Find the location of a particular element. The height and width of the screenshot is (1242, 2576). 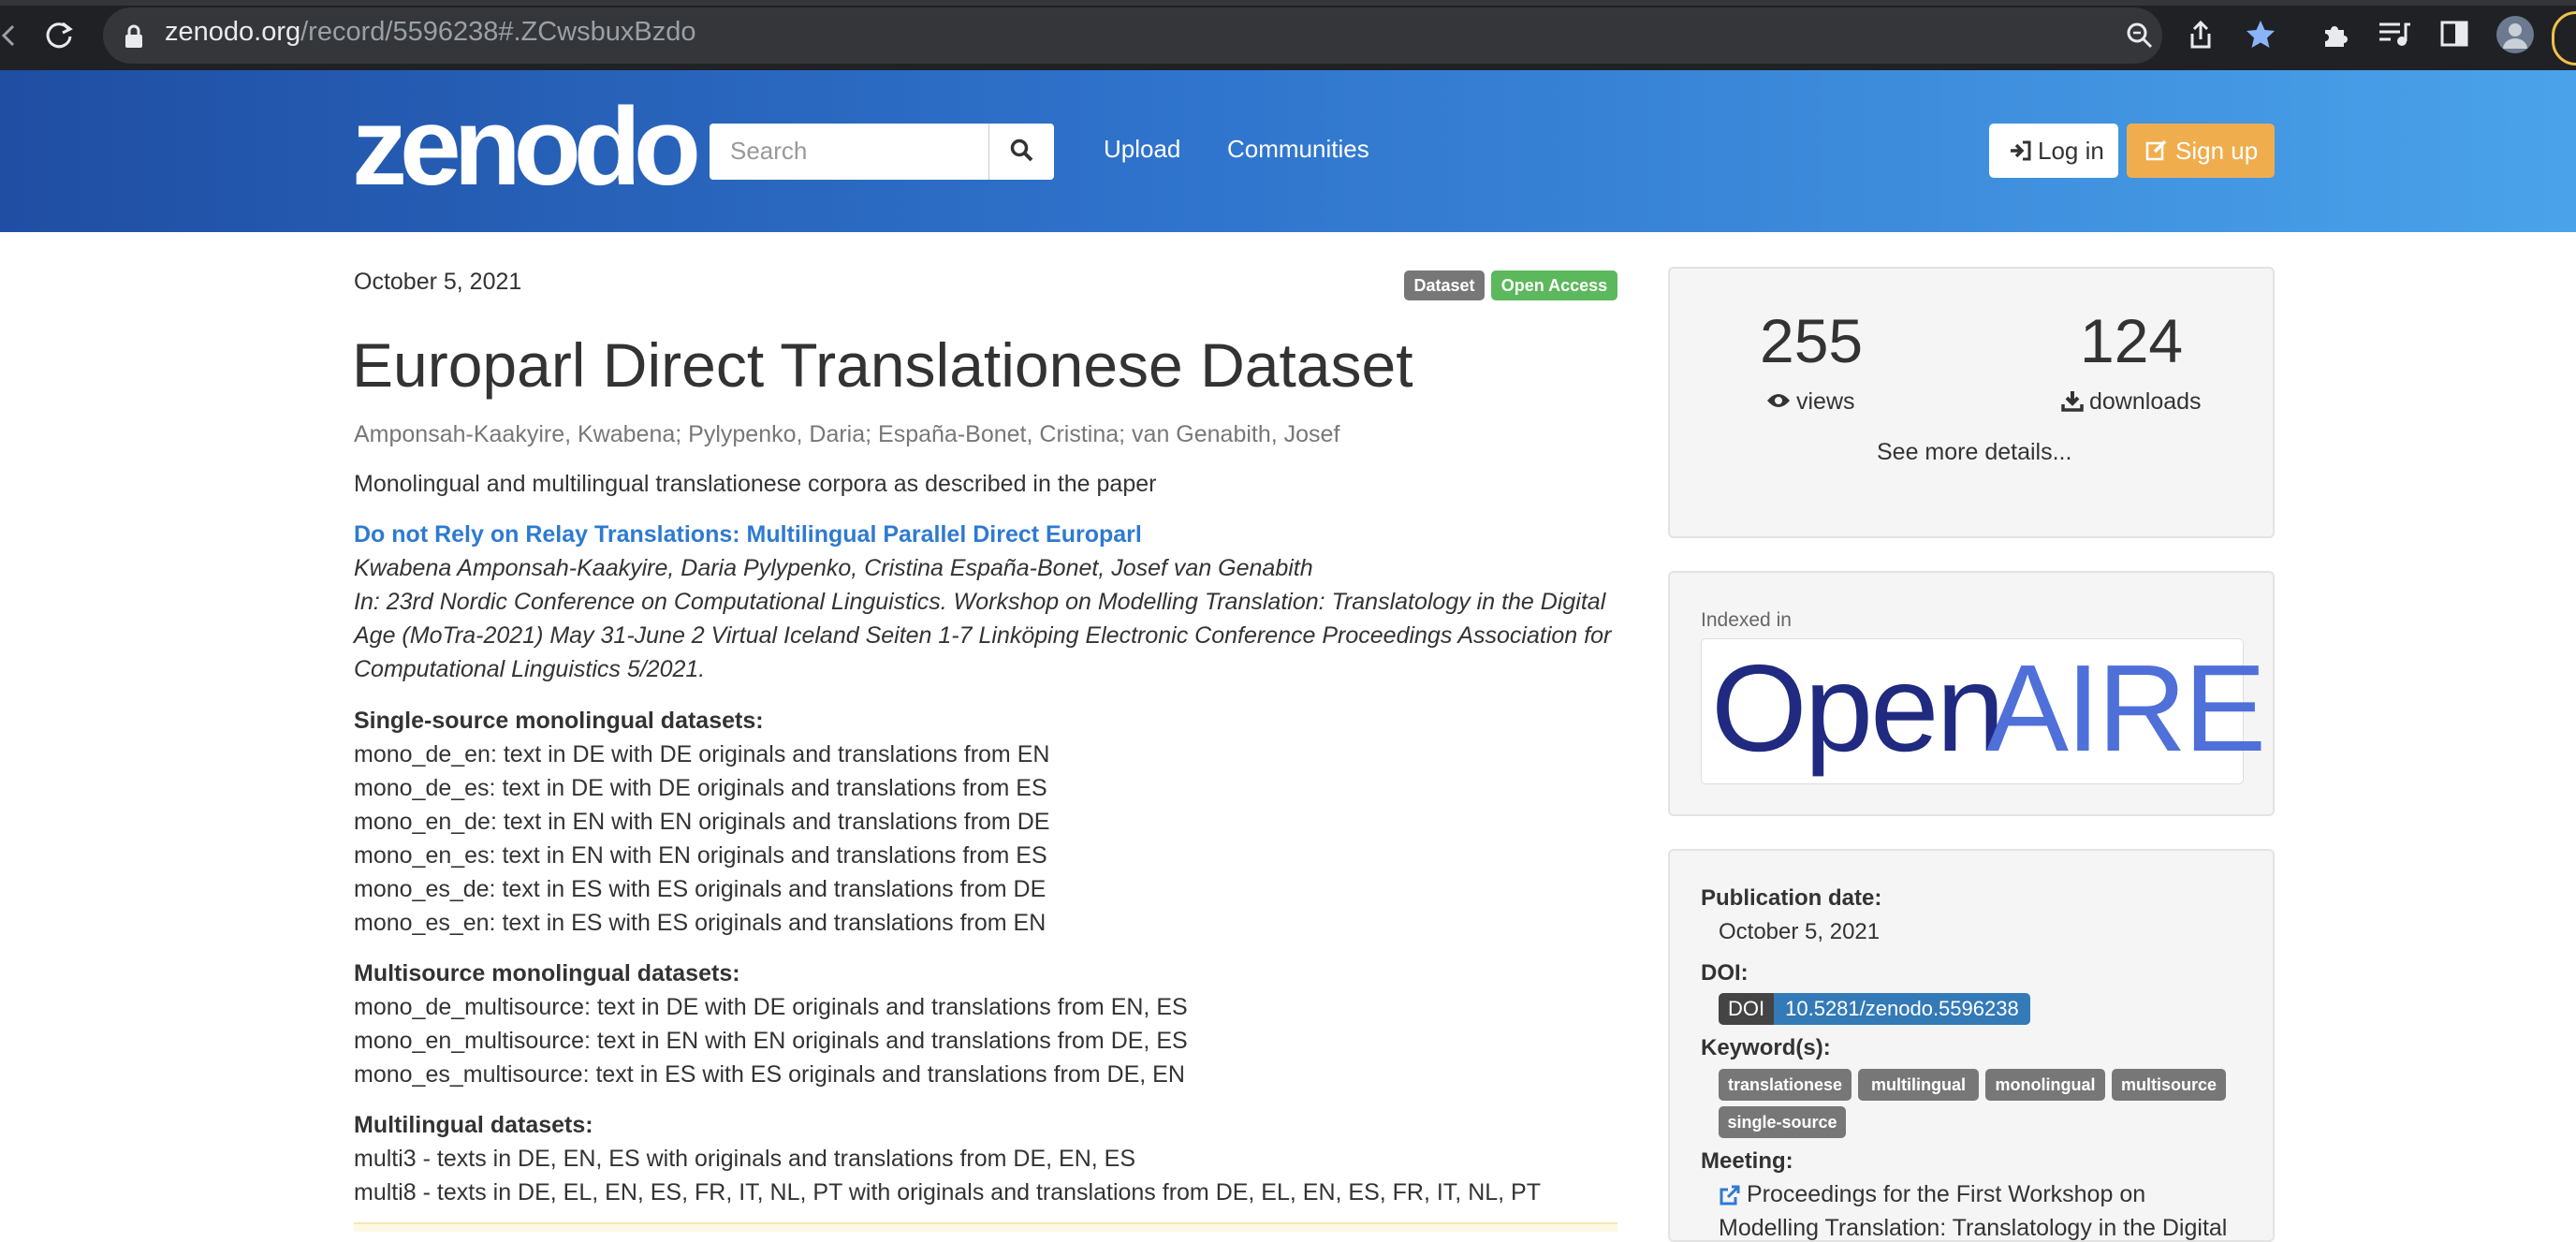

profile-avatar-icon is located at coordinates (2515, 34).